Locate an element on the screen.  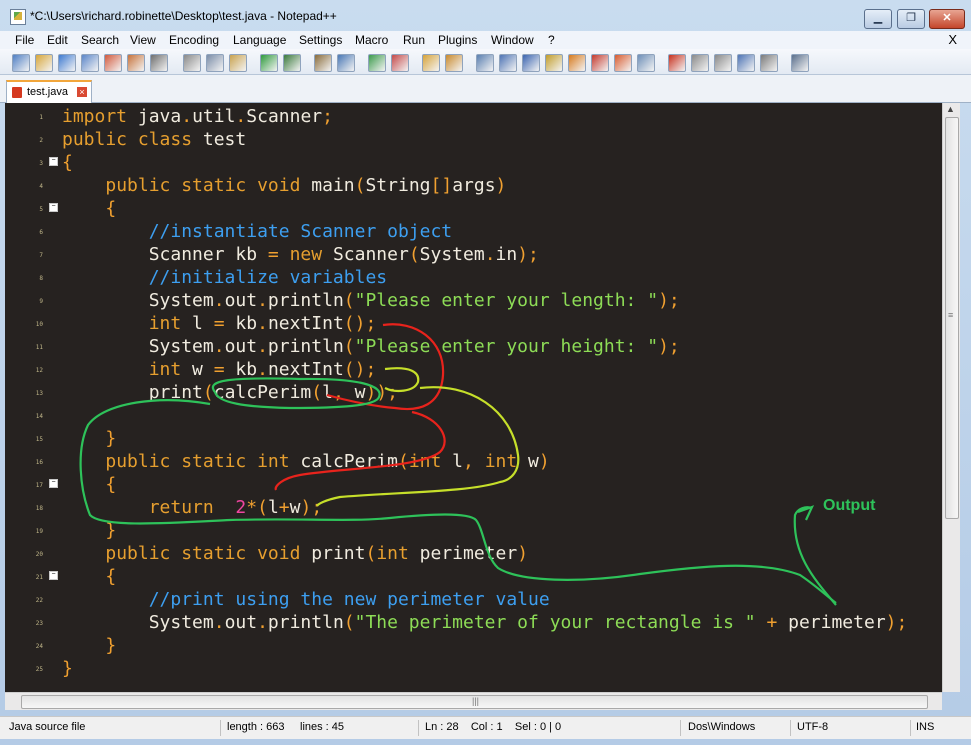
menu-edit: Edit is located at coordinates (57, 40).